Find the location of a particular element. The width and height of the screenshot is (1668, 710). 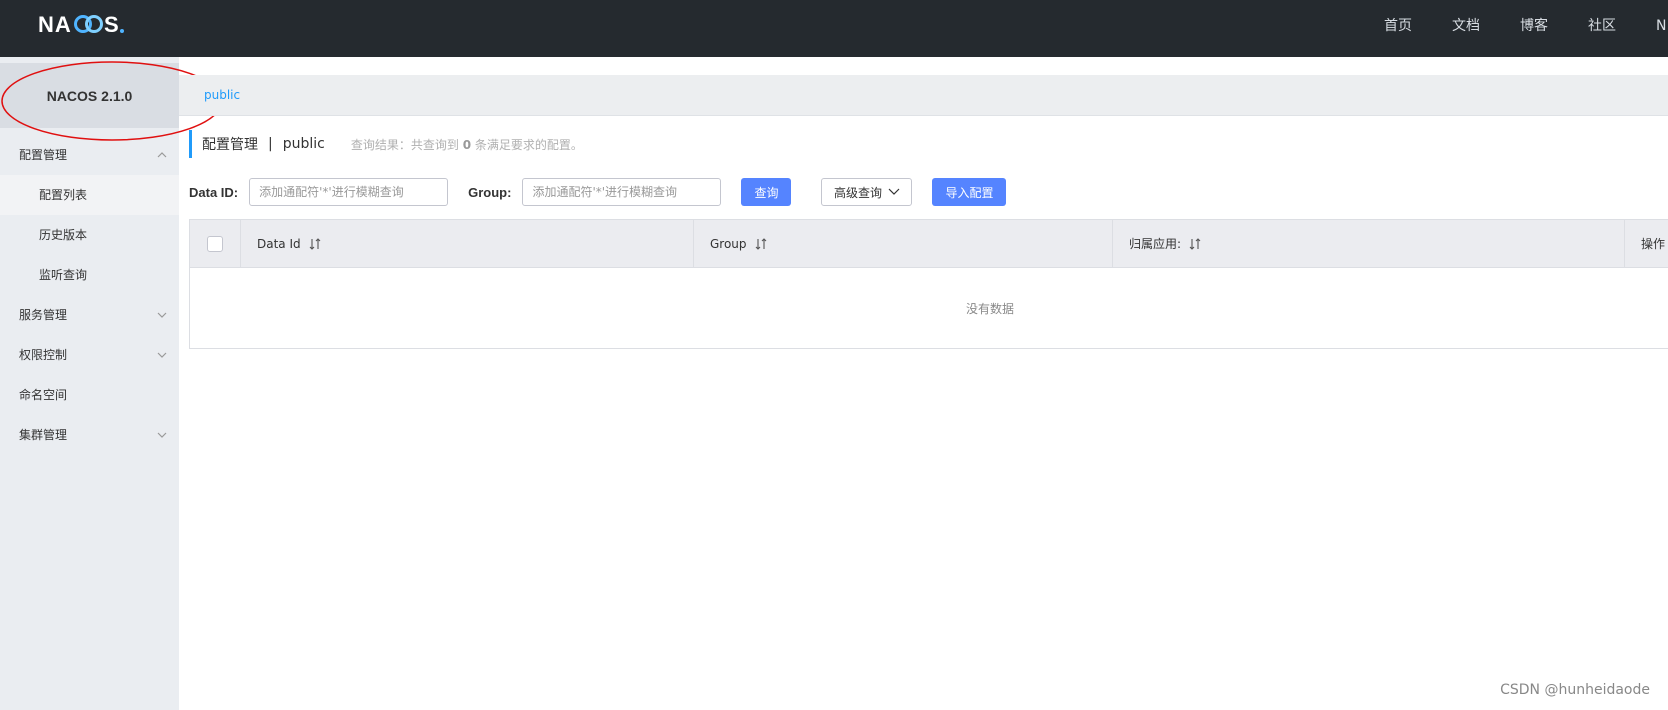

nav-community: 社区 is located at coordinates (1602, 26).